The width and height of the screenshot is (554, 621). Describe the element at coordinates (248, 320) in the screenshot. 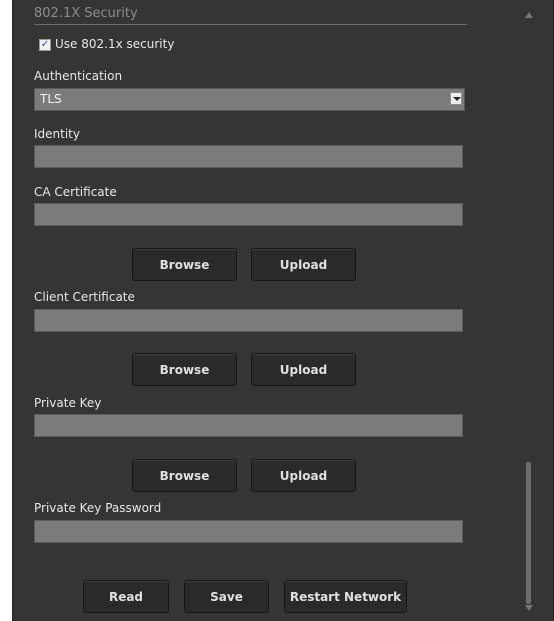

I see `client-certificate-input` at that location.